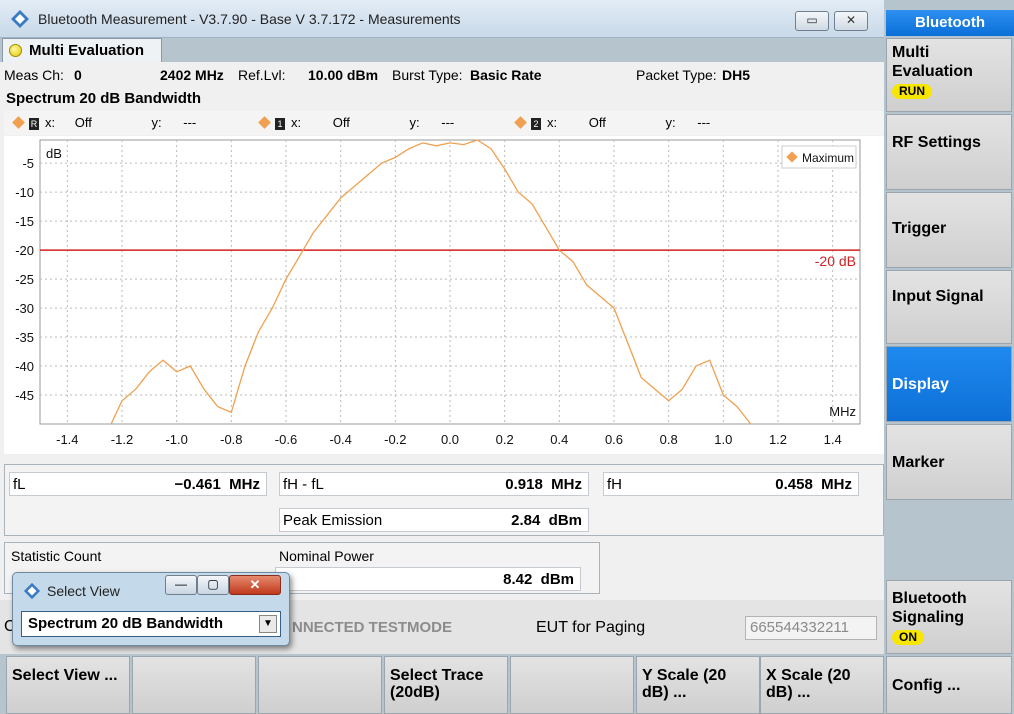 Image resolution: width=1014 pixels, height=714 pixels. I want to click on marker-id: 2, so click(536, 123).